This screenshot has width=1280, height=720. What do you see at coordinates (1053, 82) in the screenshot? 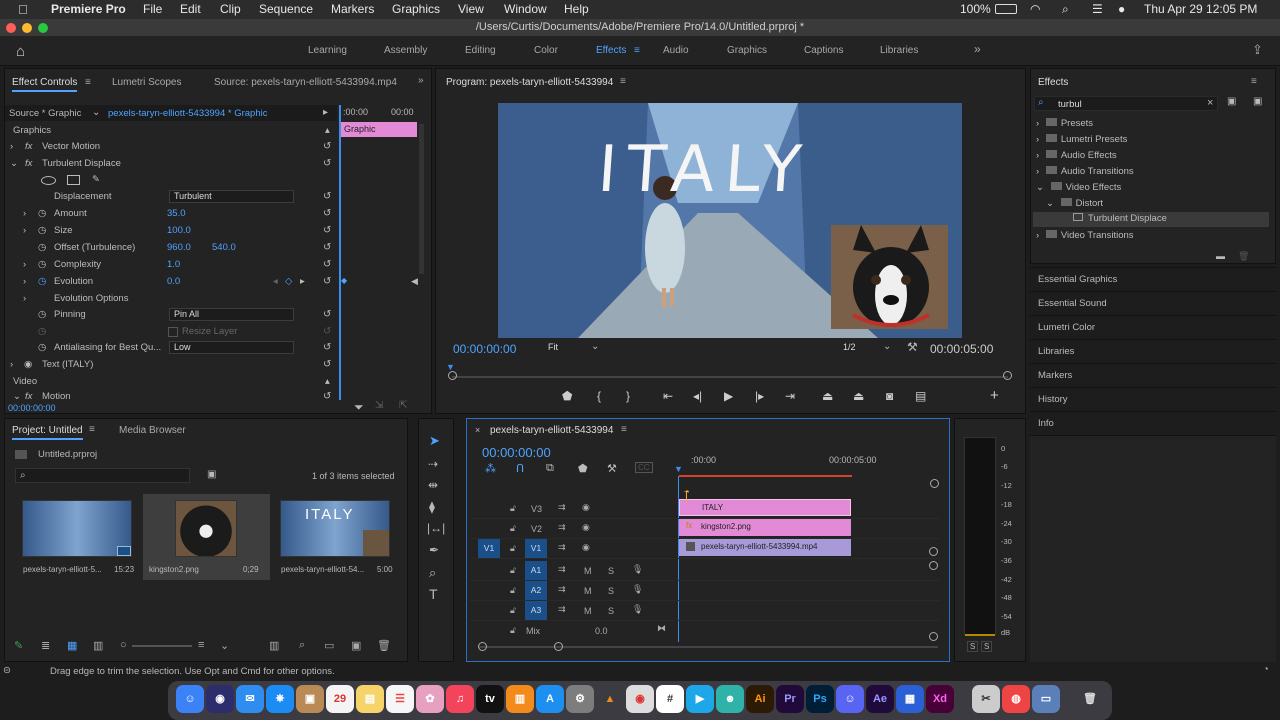
I see `effects-panel-title: Effects` at bounding box center [1053, 82].